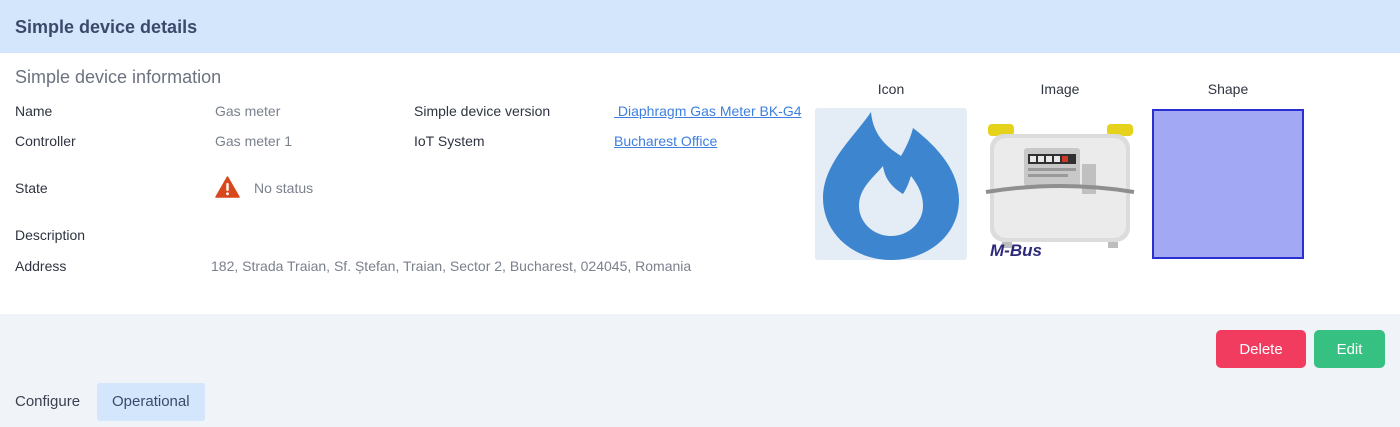  I want to click on edit-button: Edit, so click(1349, 349).